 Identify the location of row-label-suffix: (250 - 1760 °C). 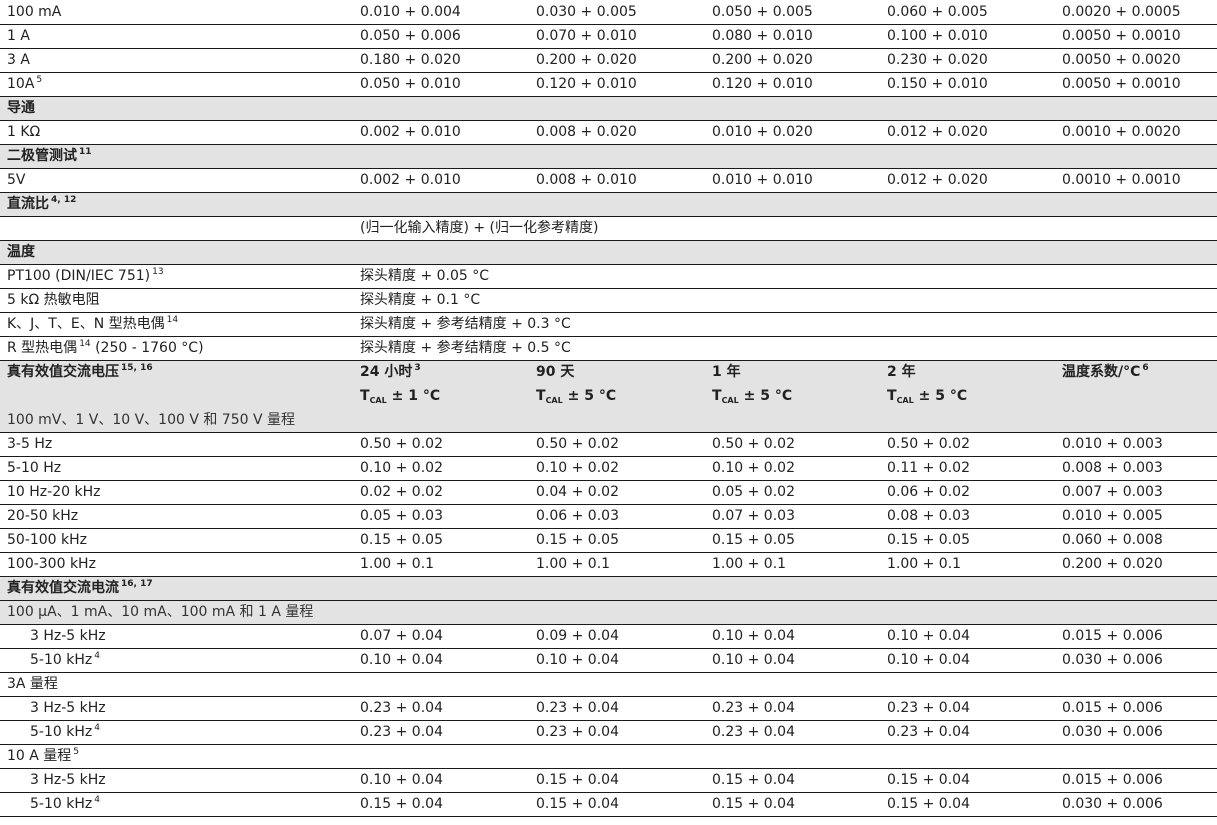
(147, 348).